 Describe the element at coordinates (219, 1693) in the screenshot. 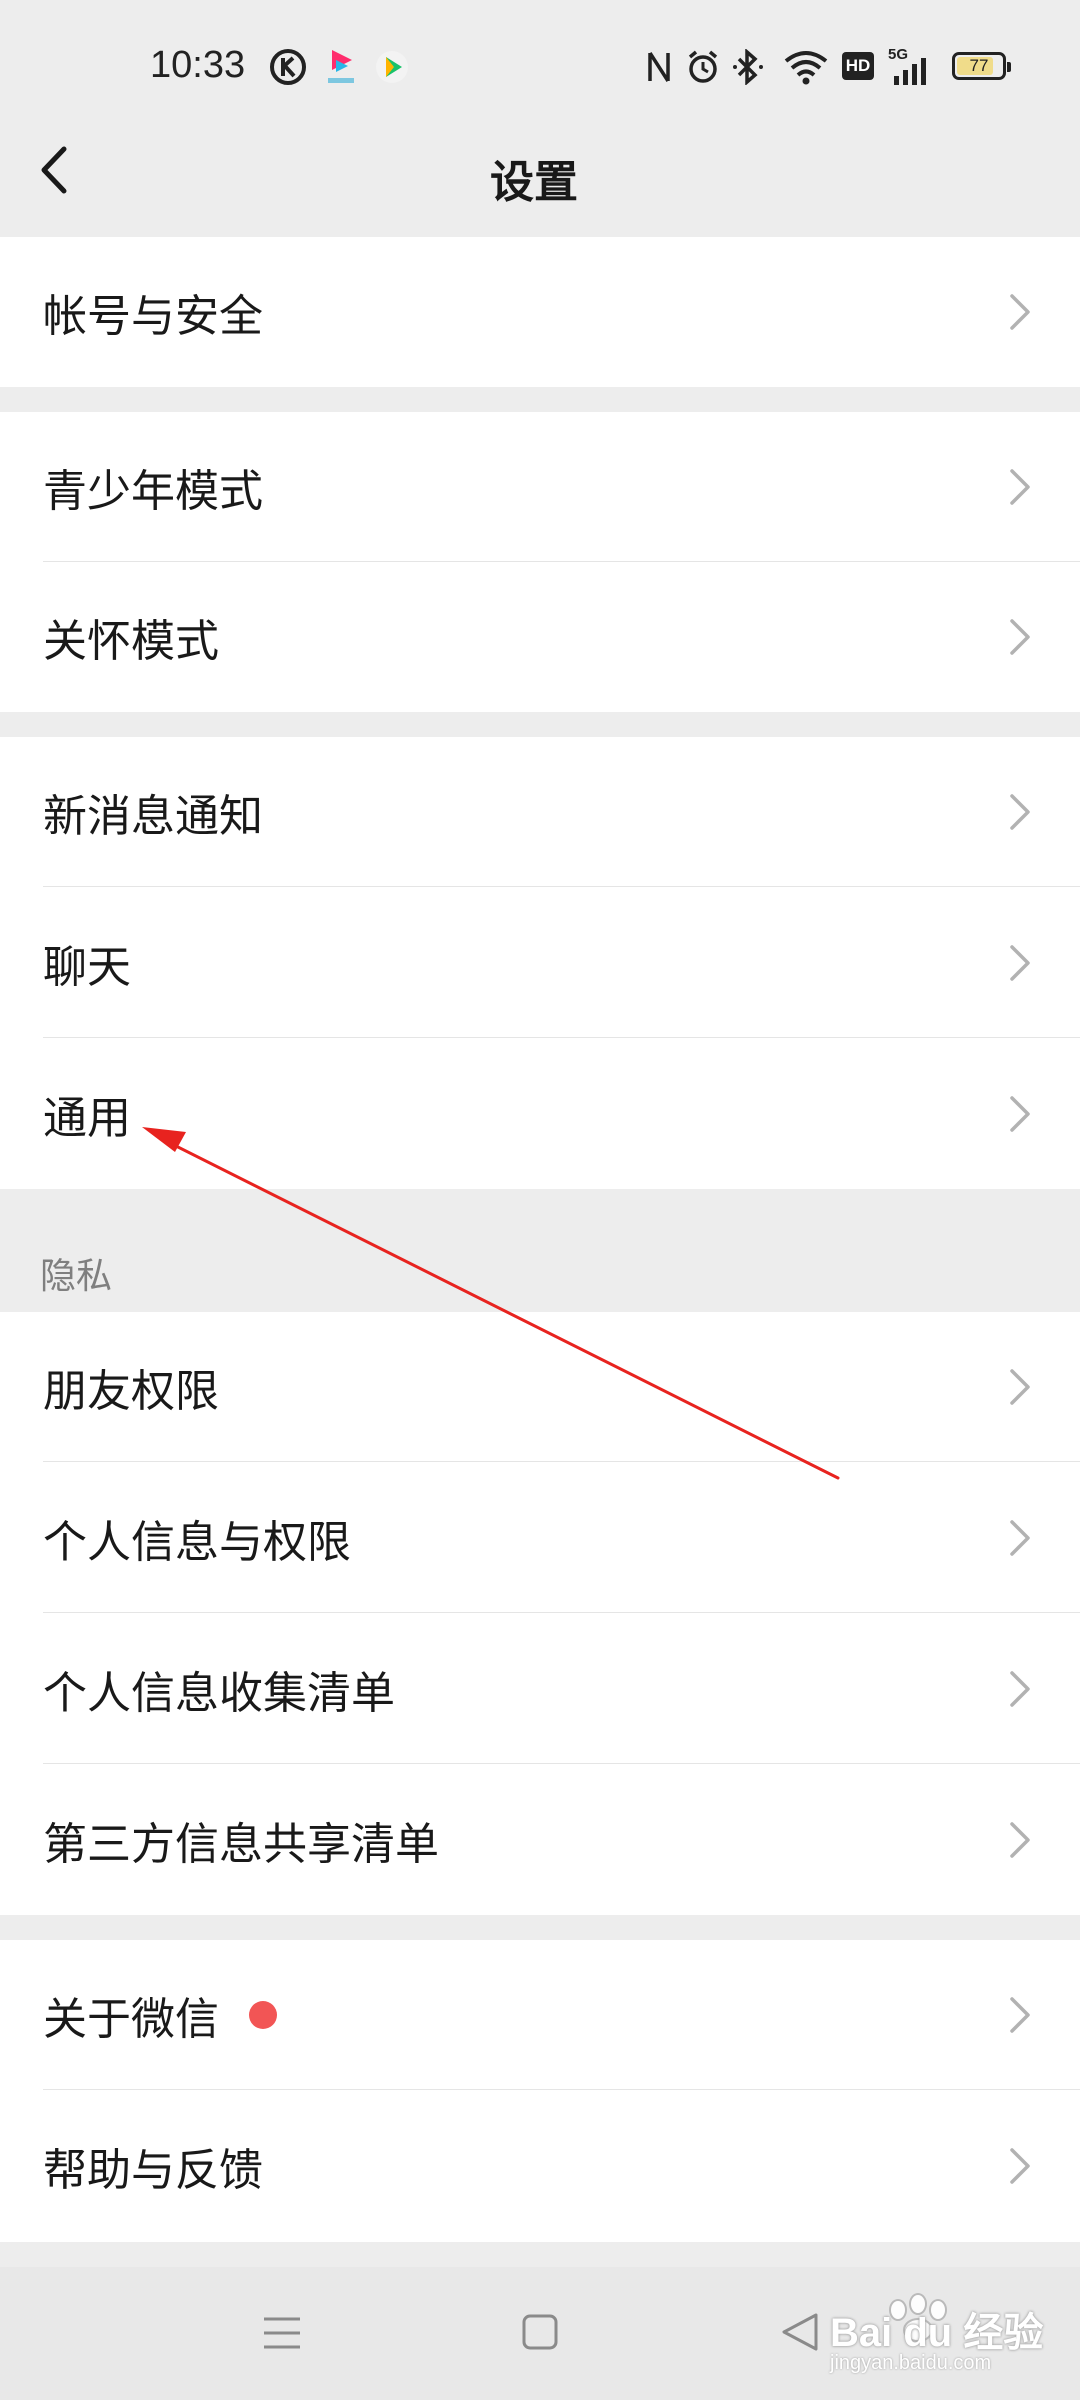

I see `row-label: 个人信息收集清单` at that location.